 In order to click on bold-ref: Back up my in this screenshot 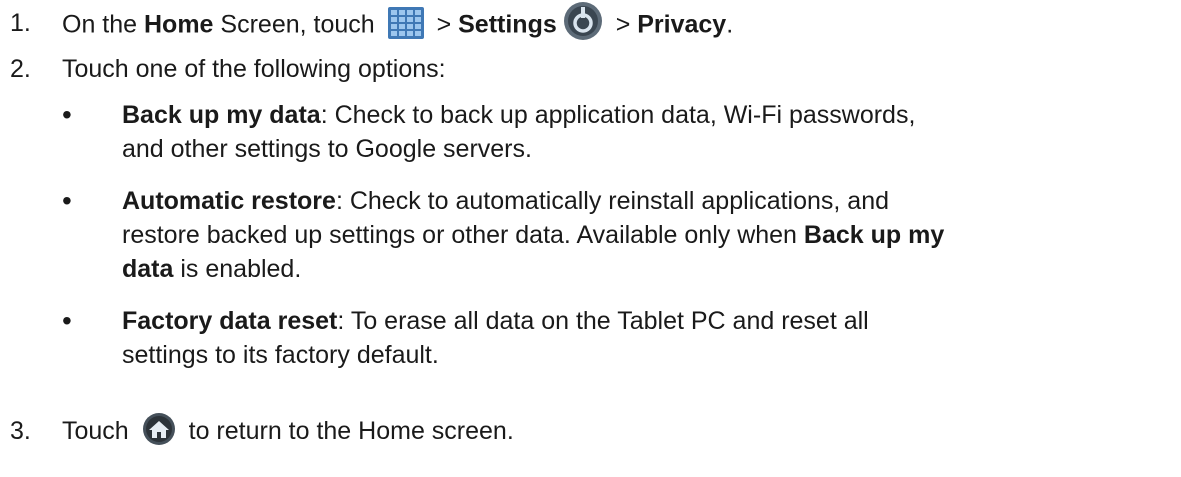, I will do `click(874, 235)`.